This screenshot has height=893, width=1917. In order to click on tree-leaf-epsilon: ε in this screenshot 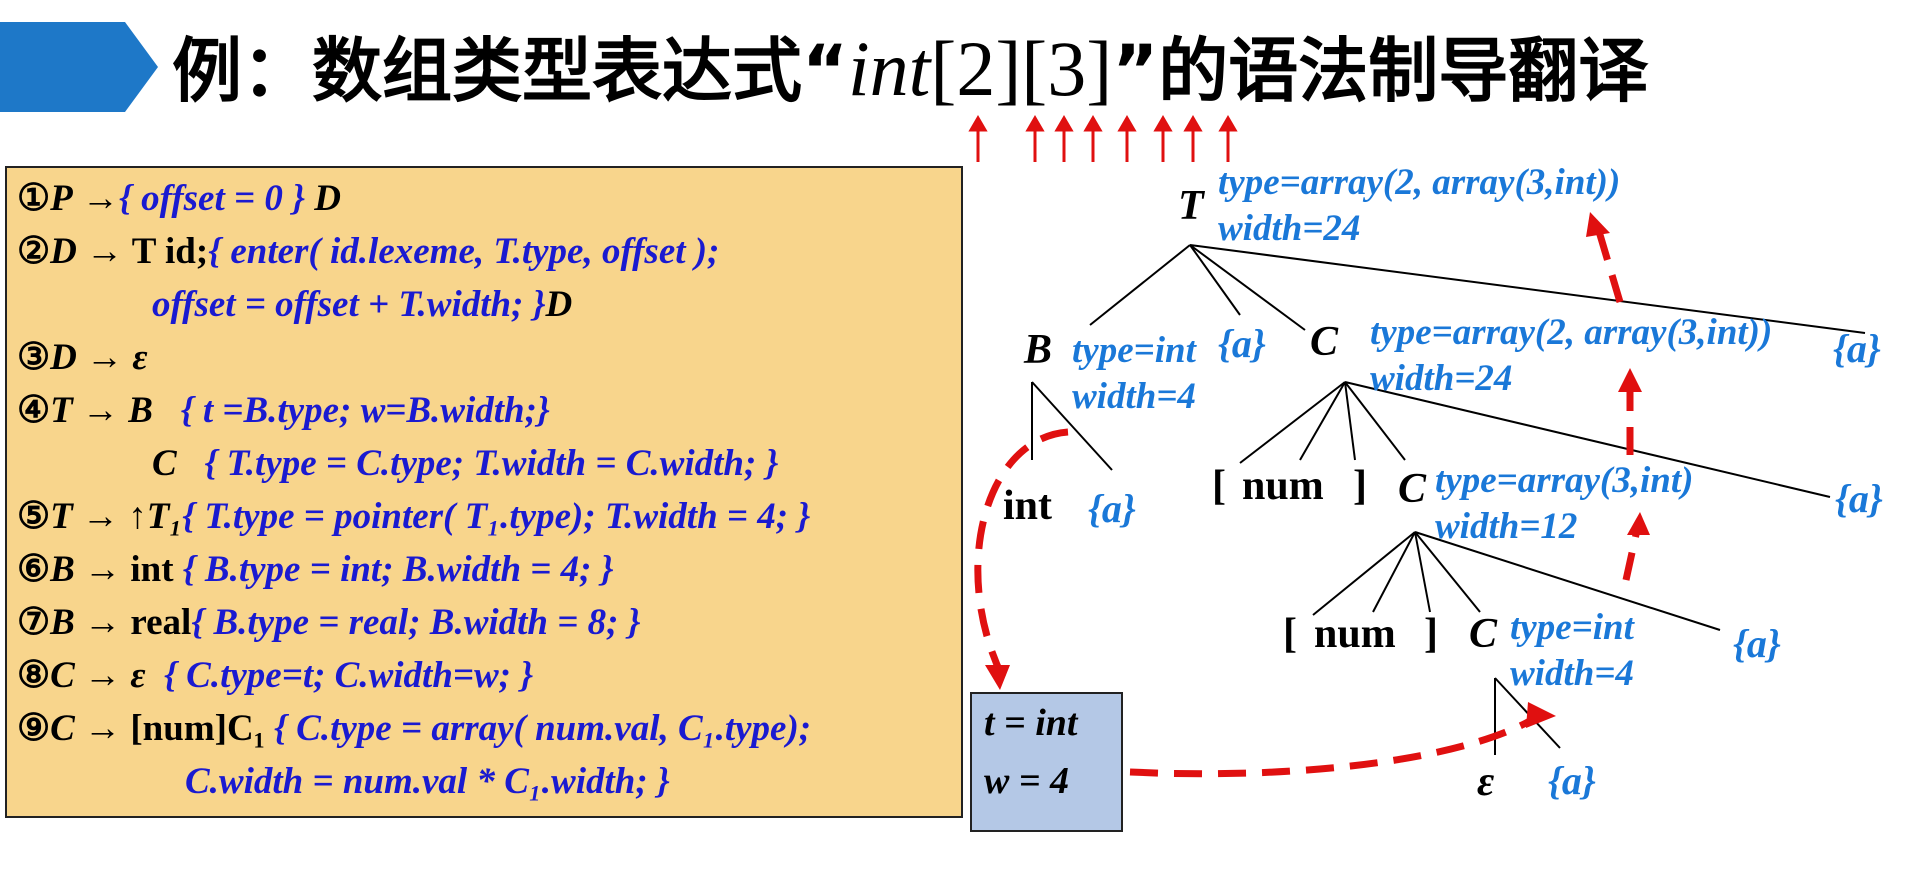, I will do `click(1486, 782)`.